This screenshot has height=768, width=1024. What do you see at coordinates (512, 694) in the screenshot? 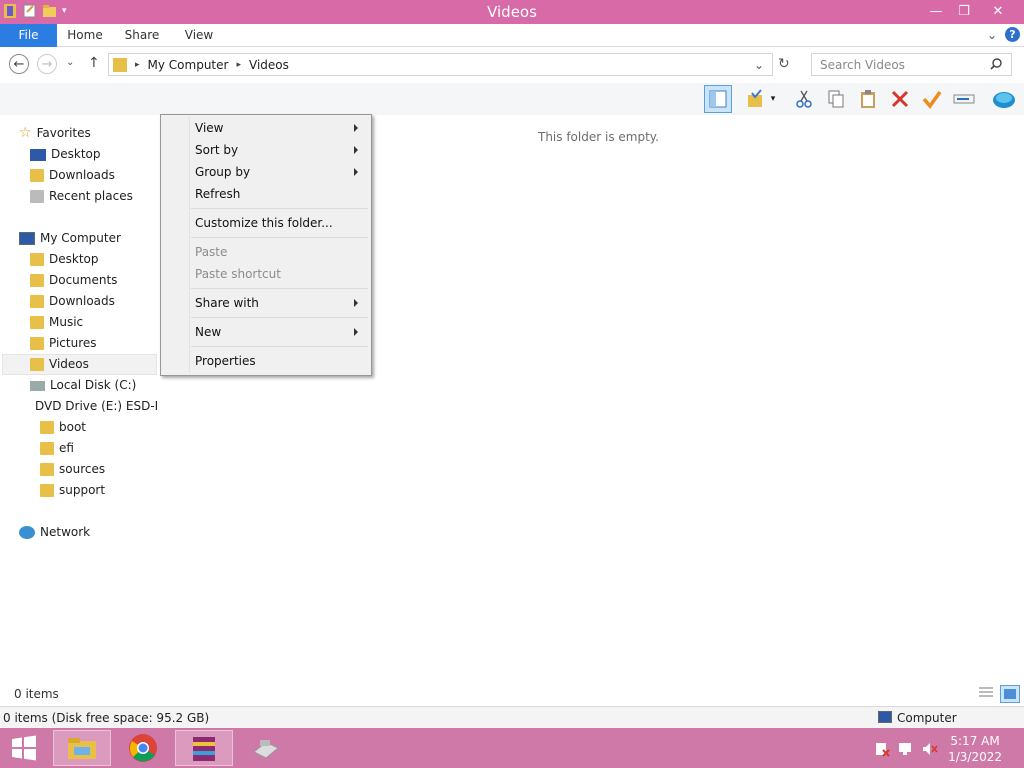
I see `status-bar: 0 items` at bounding box center [512, 694].